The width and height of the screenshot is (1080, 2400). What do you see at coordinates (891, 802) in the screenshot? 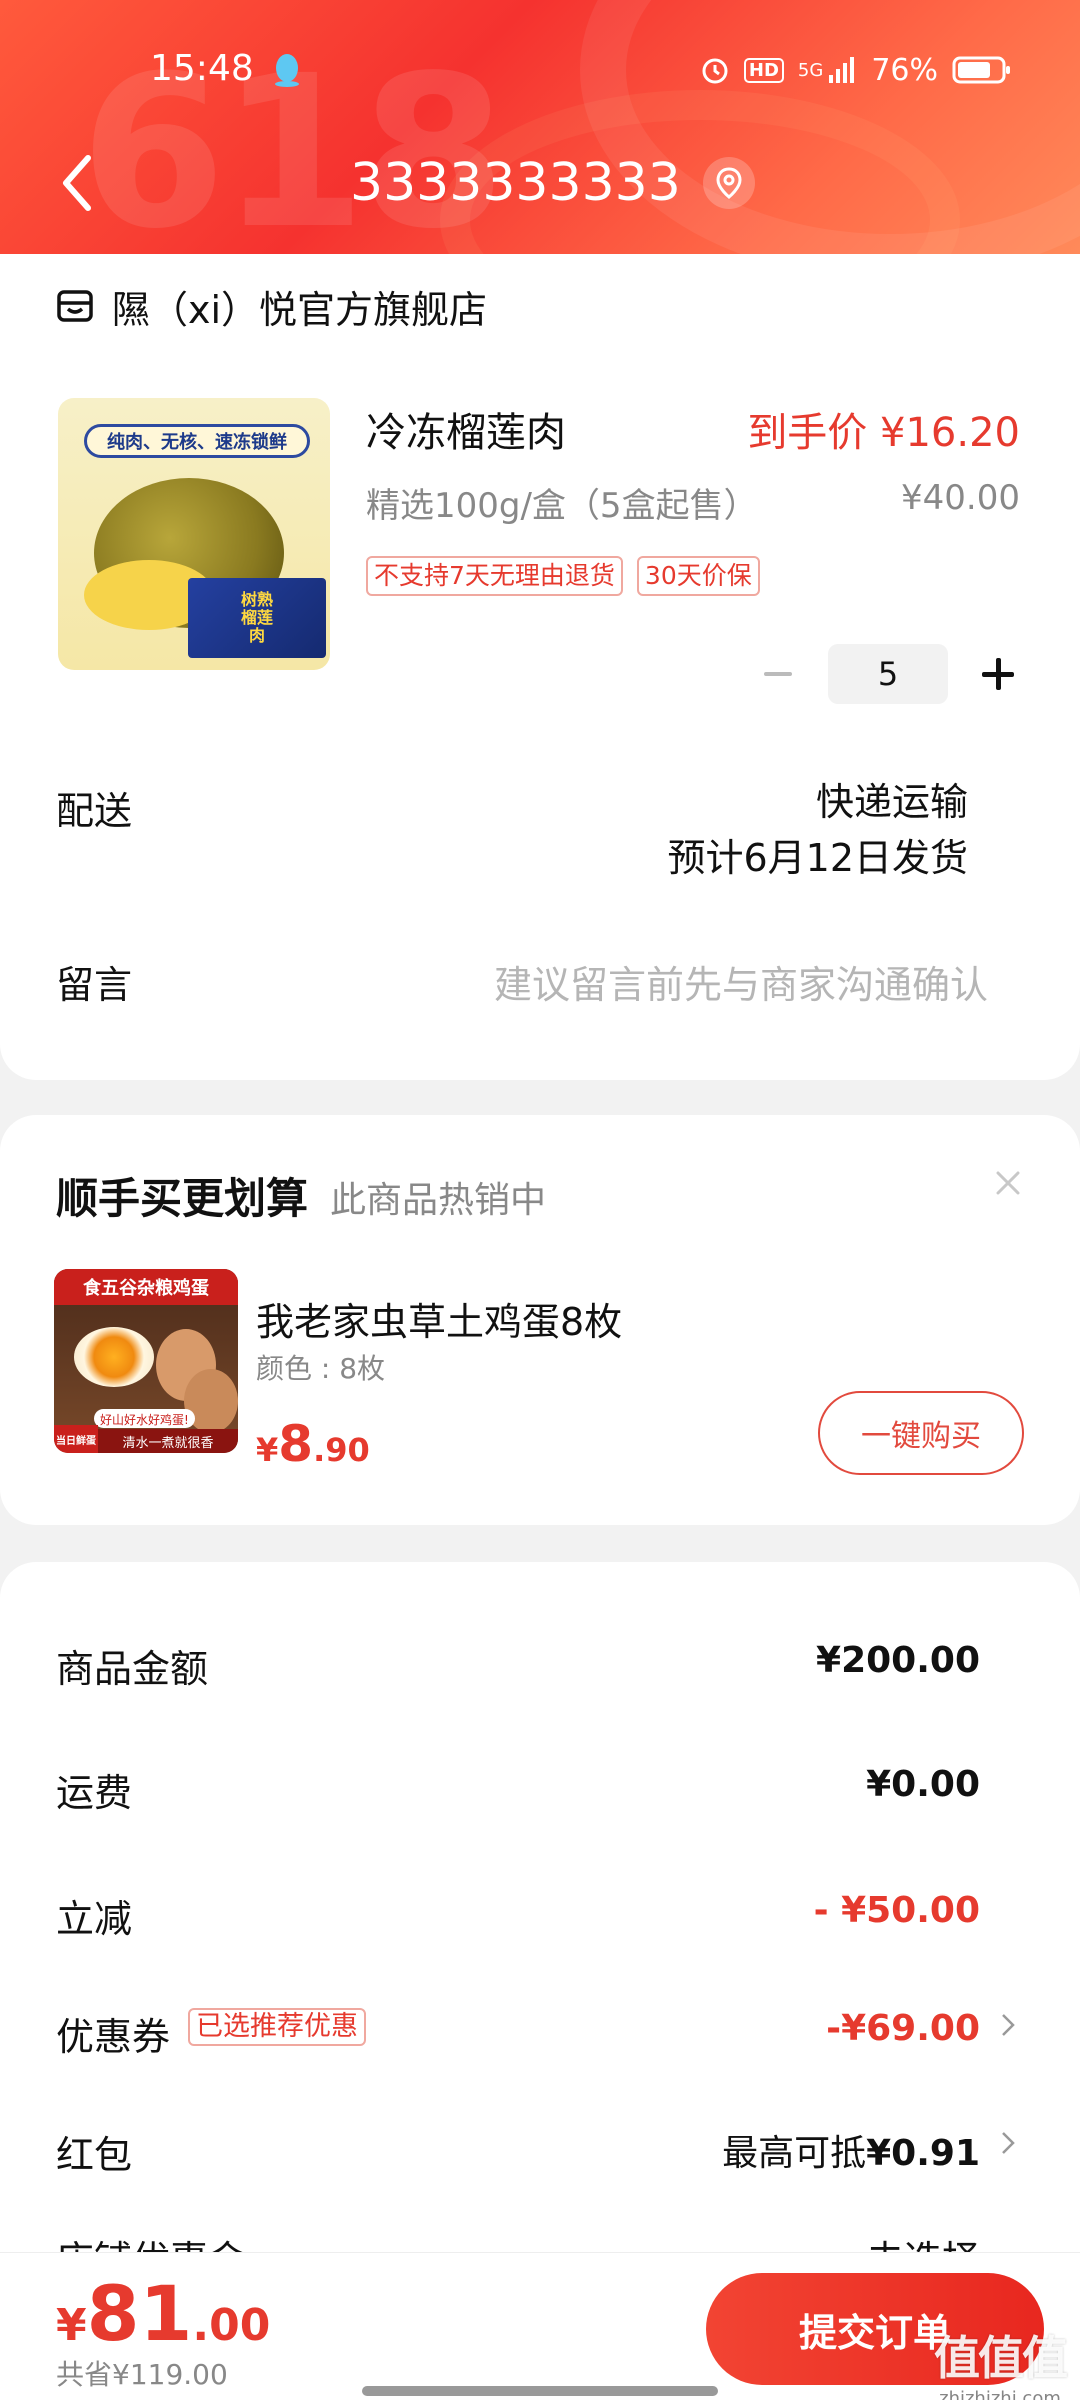
I see `delivery-method: 快递运输` at bounding box center [891, 802].